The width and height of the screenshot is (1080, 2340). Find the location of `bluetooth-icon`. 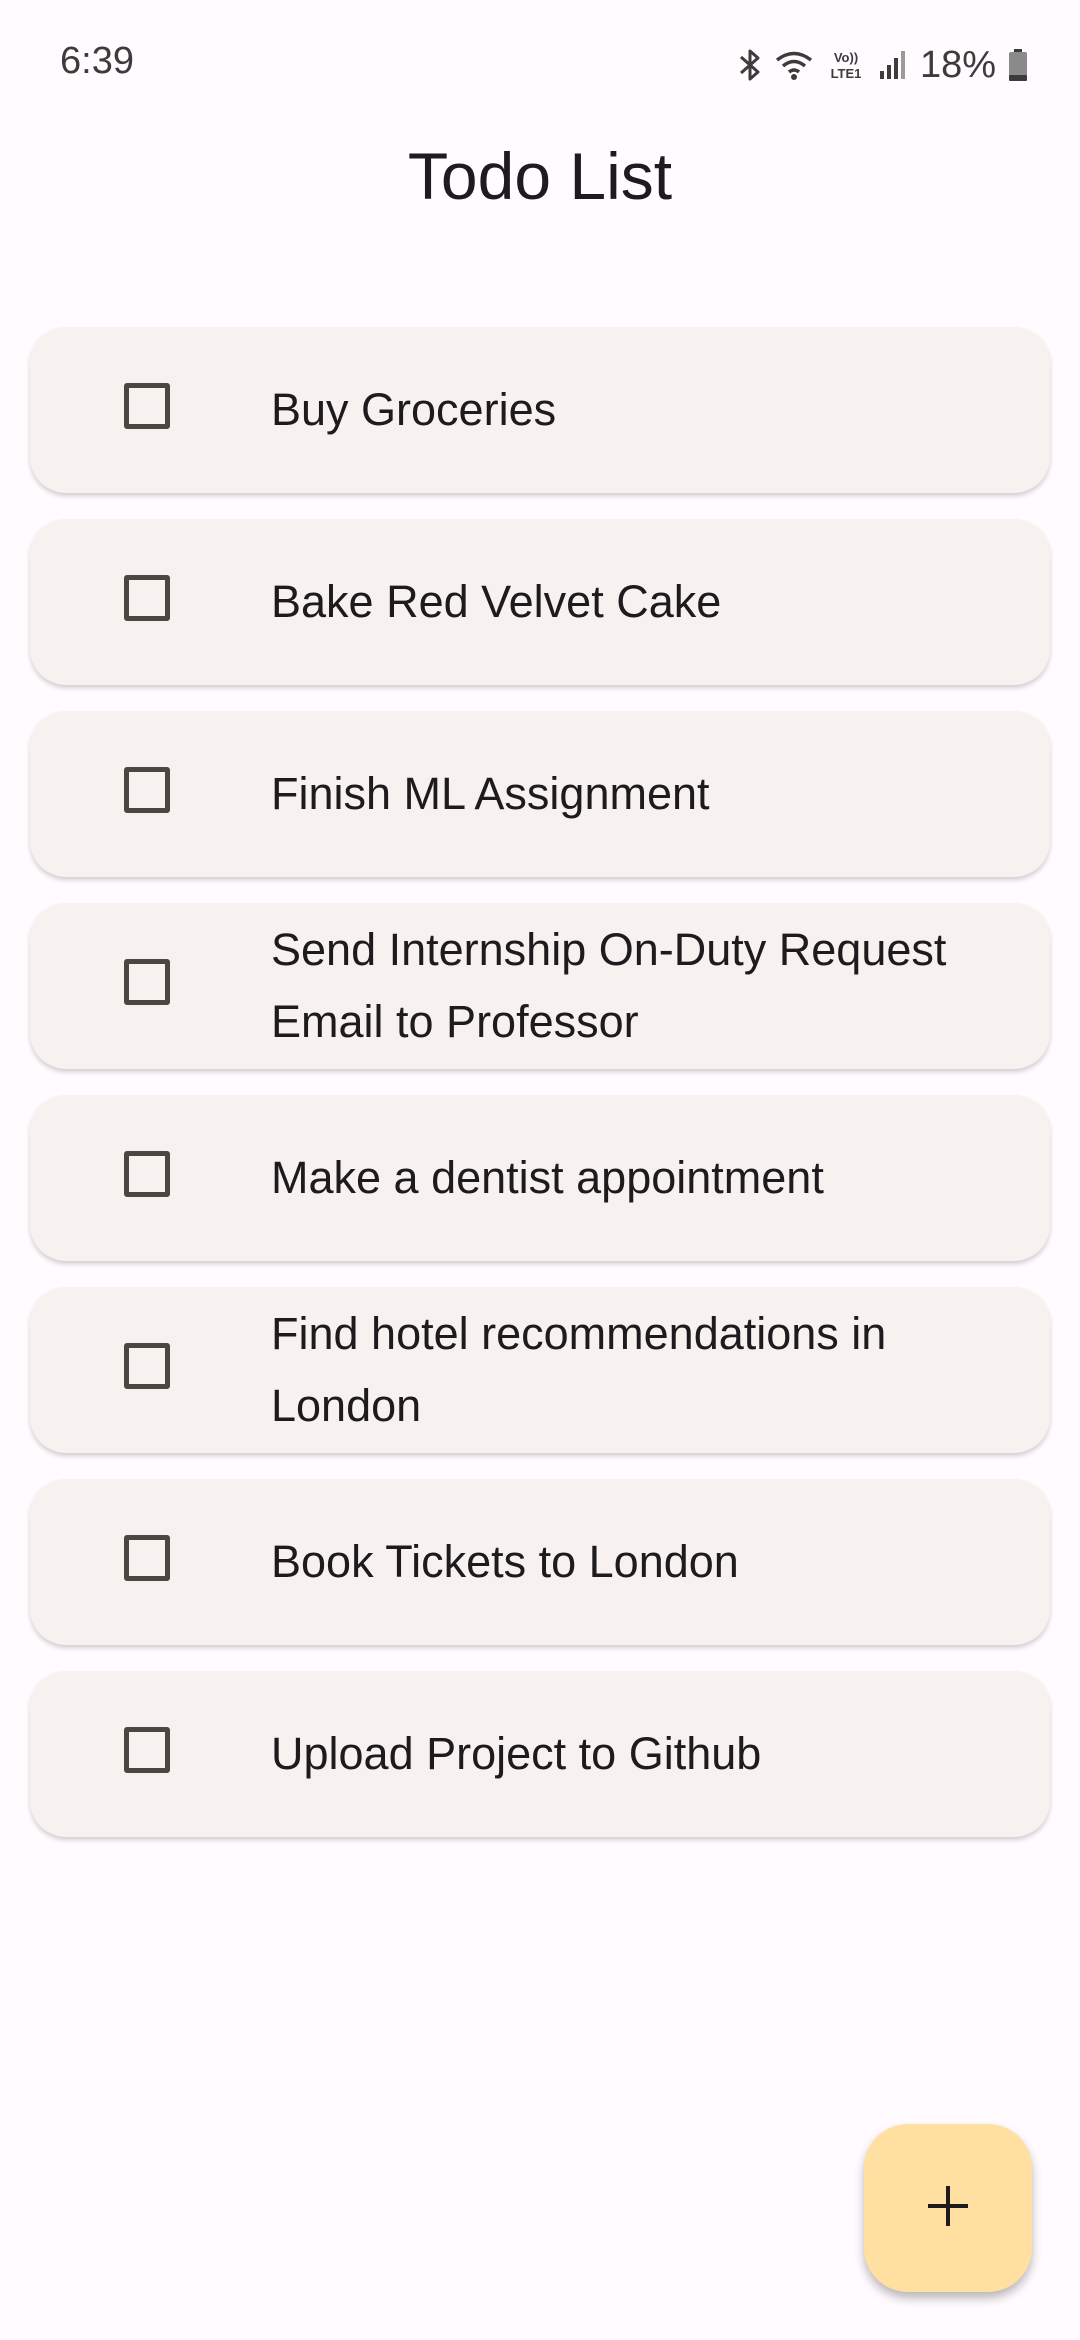

bluetooth-icon is located at coordinates (750, 65).